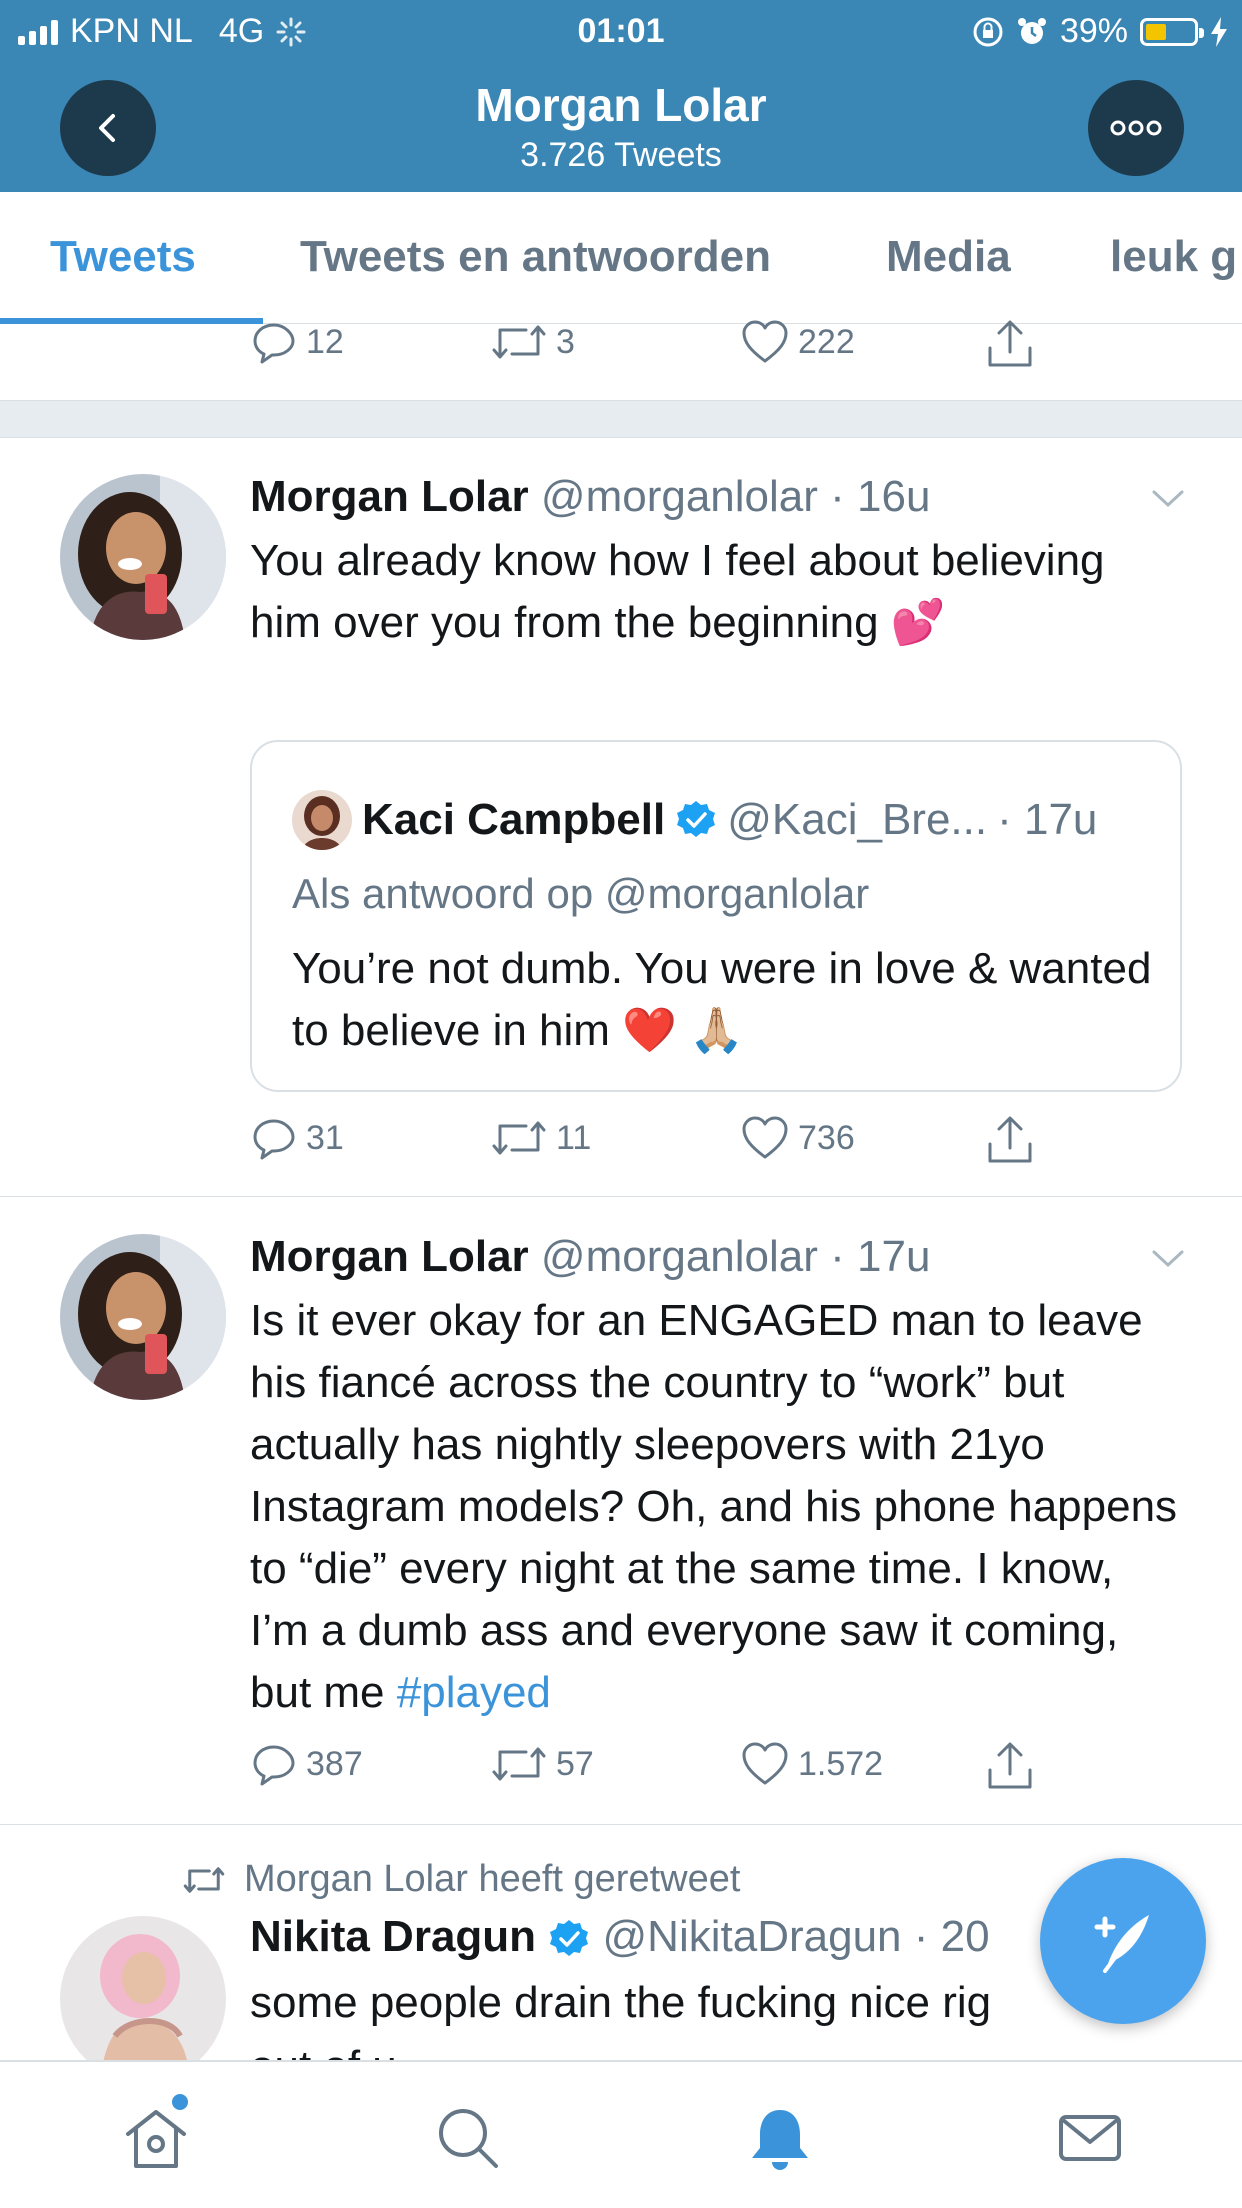 This screenshot has width=1242, height=2208. What do you see at coordinates (752, 1936) in the screenshot?
I see `author-handle: @NikitaDragun` at bounding box center [752, 1936].